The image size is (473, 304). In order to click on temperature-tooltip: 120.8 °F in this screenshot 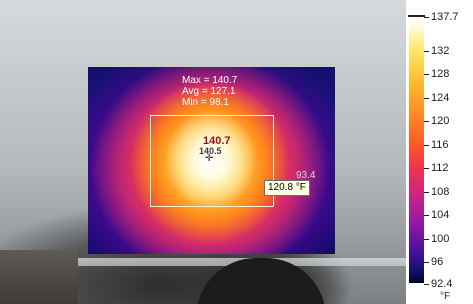, I will do `click(287, 188)`.